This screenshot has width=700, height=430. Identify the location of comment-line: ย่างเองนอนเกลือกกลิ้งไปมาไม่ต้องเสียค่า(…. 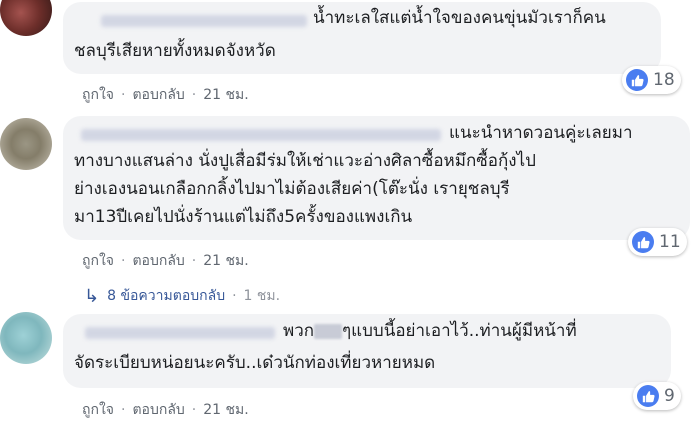
(292, 189).